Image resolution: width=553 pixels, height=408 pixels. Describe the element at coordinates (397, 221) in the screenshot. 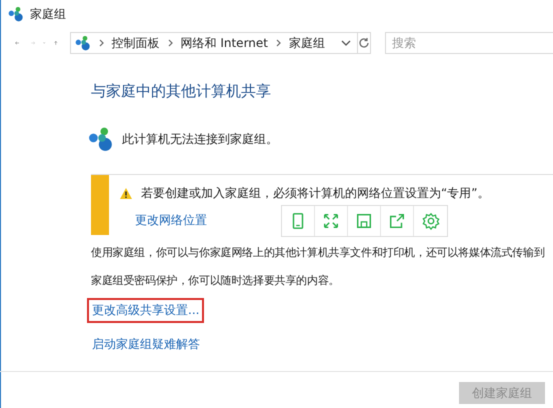

I see `share-icon` at that location.